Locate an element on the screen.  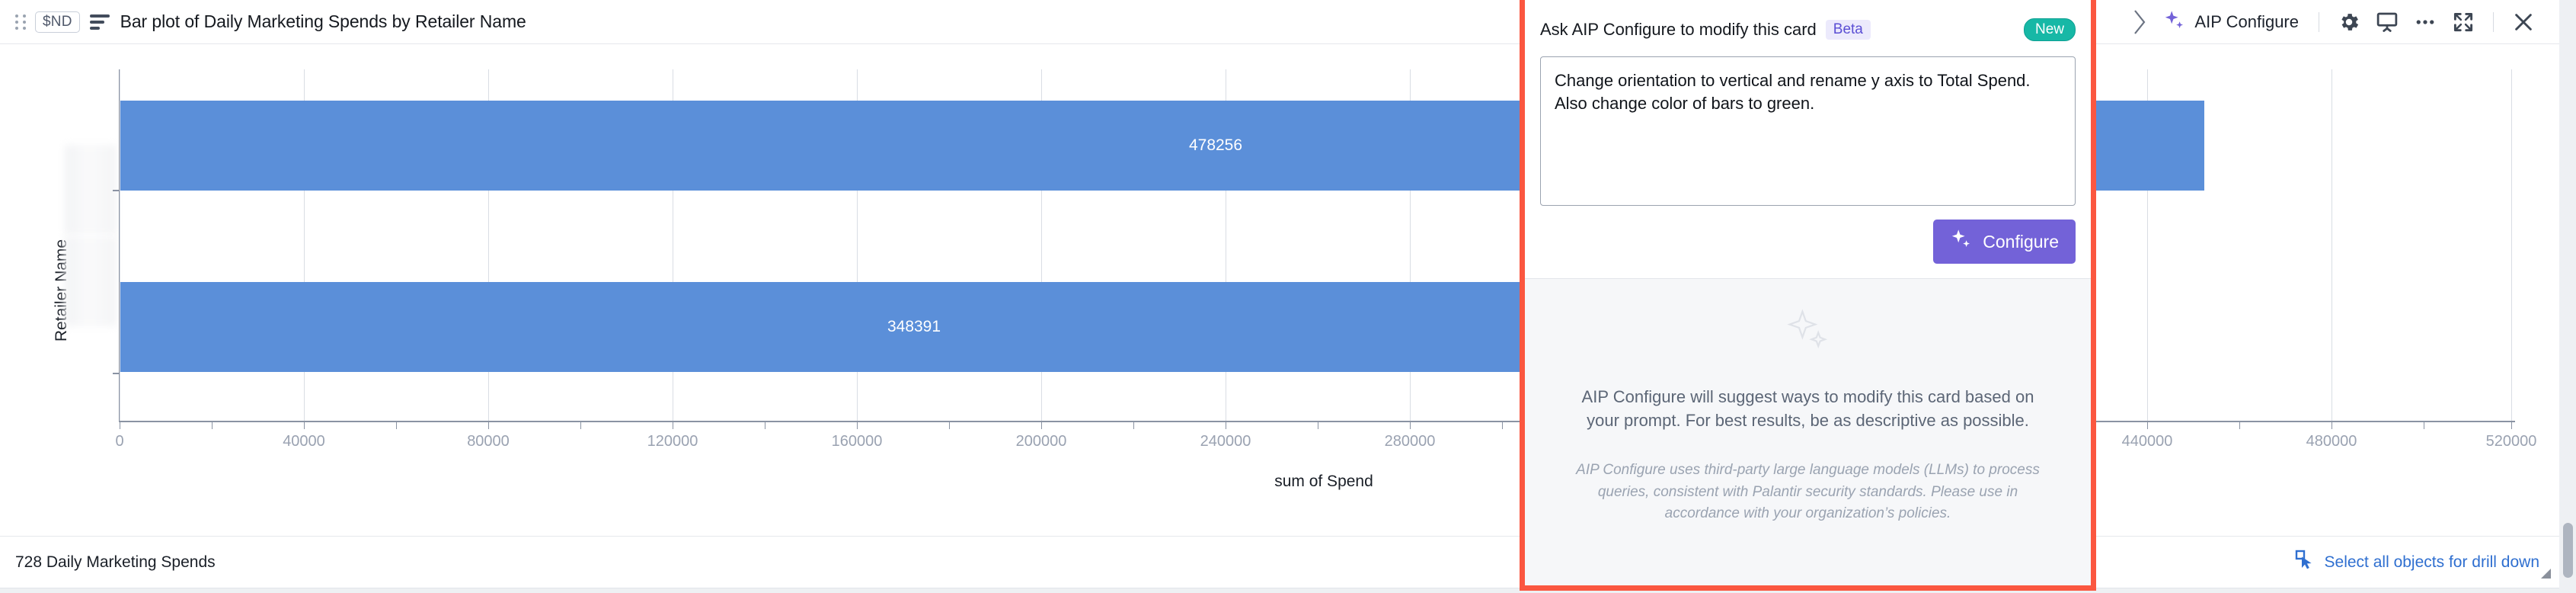
x-tick-label: 160000 is located at coordinates (857, 442).